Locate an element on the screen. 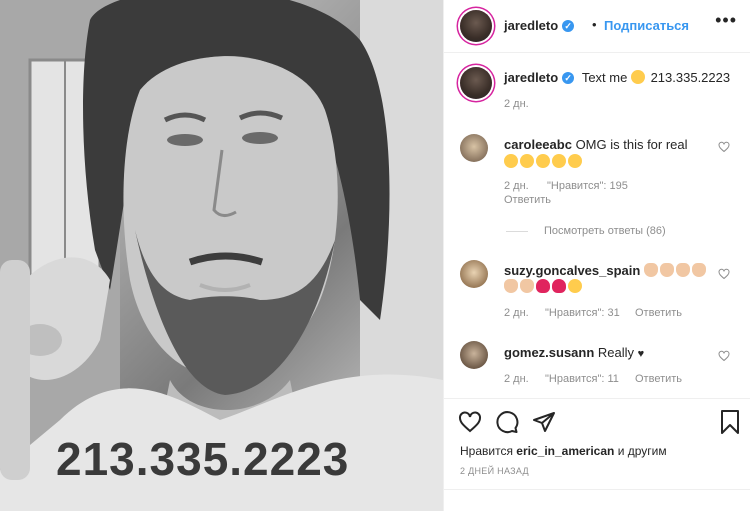  likes-user-link: eric_in_american is located at coordinates (565, 451).